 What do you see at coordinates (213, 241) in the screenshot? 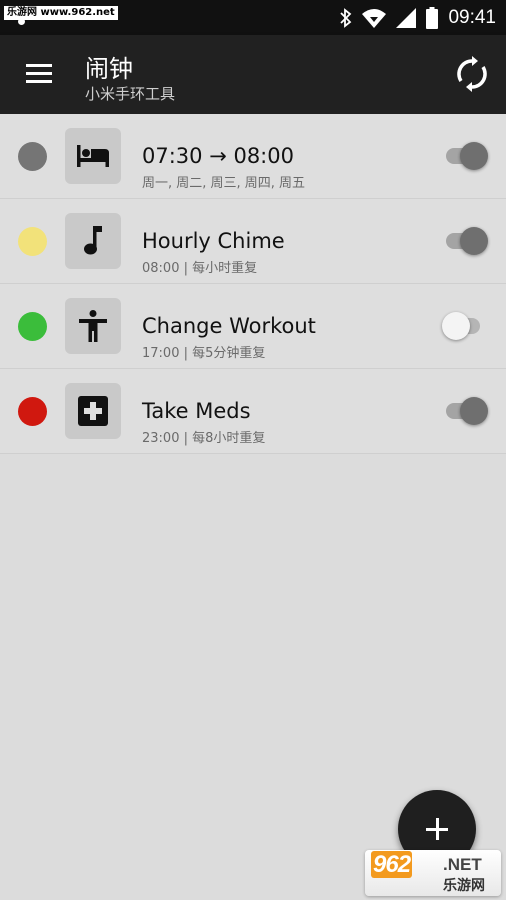
I see `alarm-title: Hourly Chime` at bounding box center [213, 241].